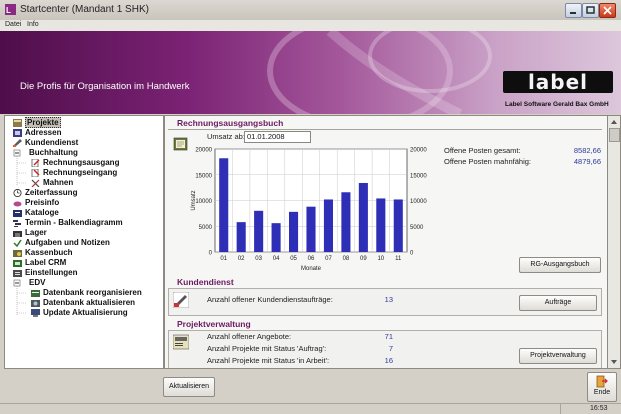  What do you see at coordinates (85, 312) in the screenshot?
I see `tree-item-label: Update Aktualisierung` at bounding box center [85, 312].